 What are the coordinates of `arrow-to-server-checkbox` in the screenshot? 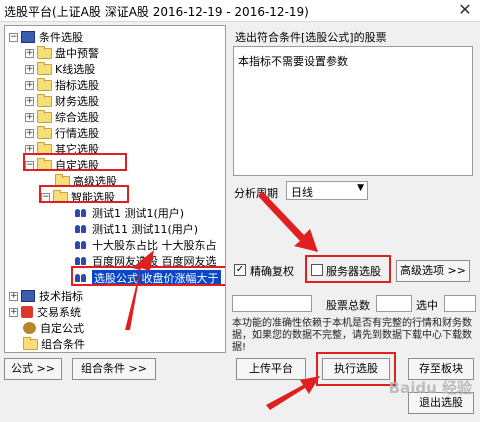 It's located at (288, 221).